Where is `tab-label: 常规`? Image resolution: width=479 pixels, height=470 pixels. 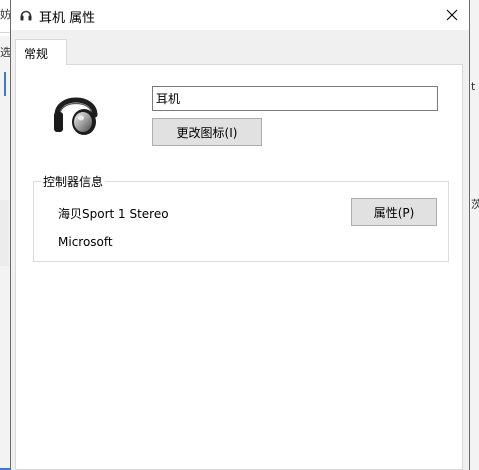
tab-label: 常规 is located at coordinates (36, 54).